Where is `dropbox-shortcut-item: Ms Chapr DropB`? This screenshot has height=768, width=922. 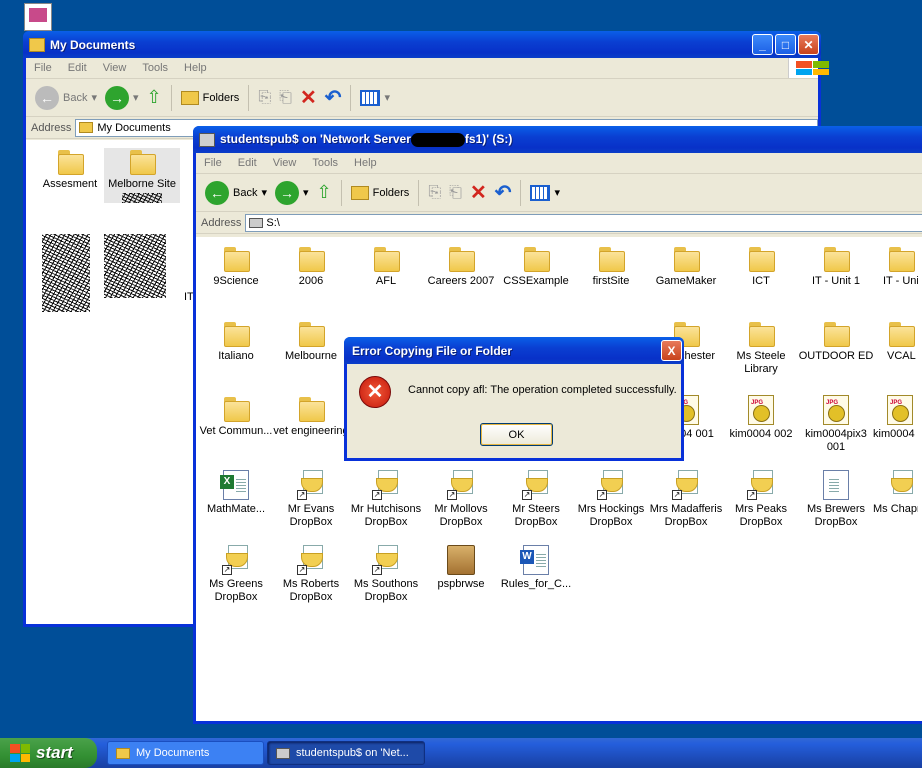
dropbox-shortcut-item: Ms Chapr DropB is located at coordinates (895, 493).